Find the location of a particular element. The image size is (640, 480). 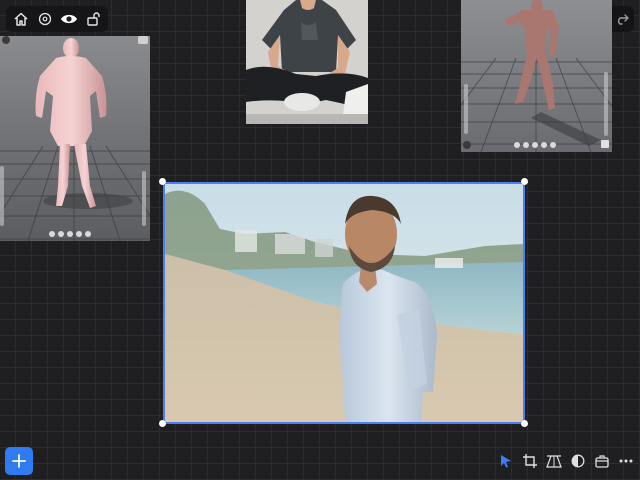

resize-handle-bottom-right is located at coordinates (524, 423).